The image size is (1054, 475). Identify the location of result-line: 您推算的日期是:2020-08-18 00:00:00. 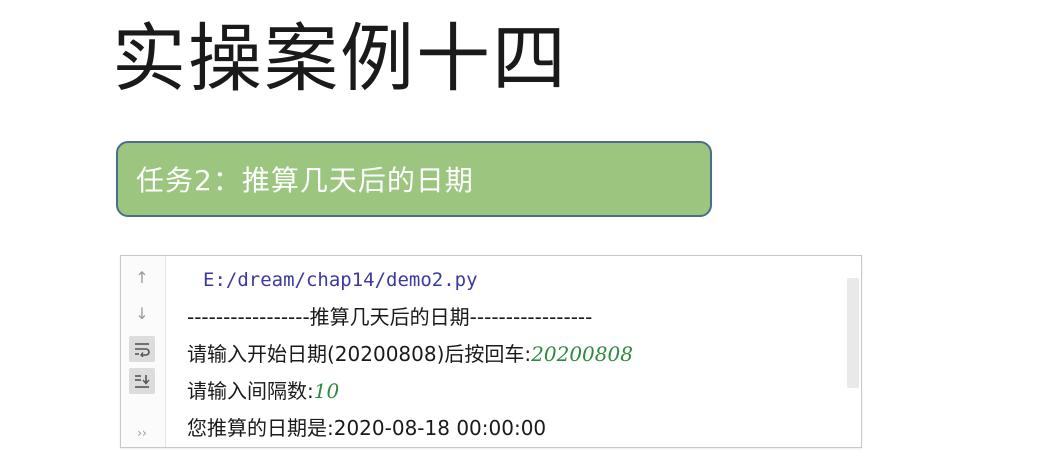
(509, 428).